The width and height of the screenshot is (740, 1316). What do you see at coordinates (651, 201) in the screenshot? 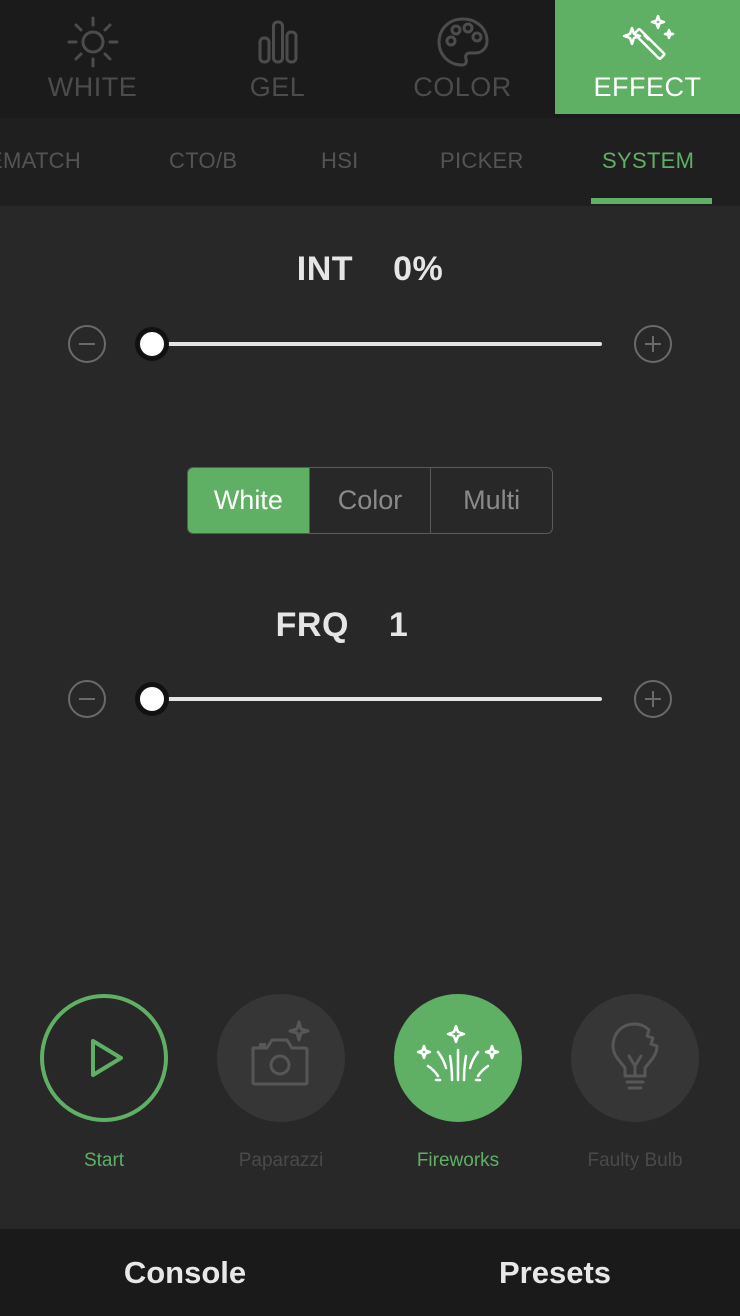
I see `active-tab-indicator` at bounding box center [651, 201].